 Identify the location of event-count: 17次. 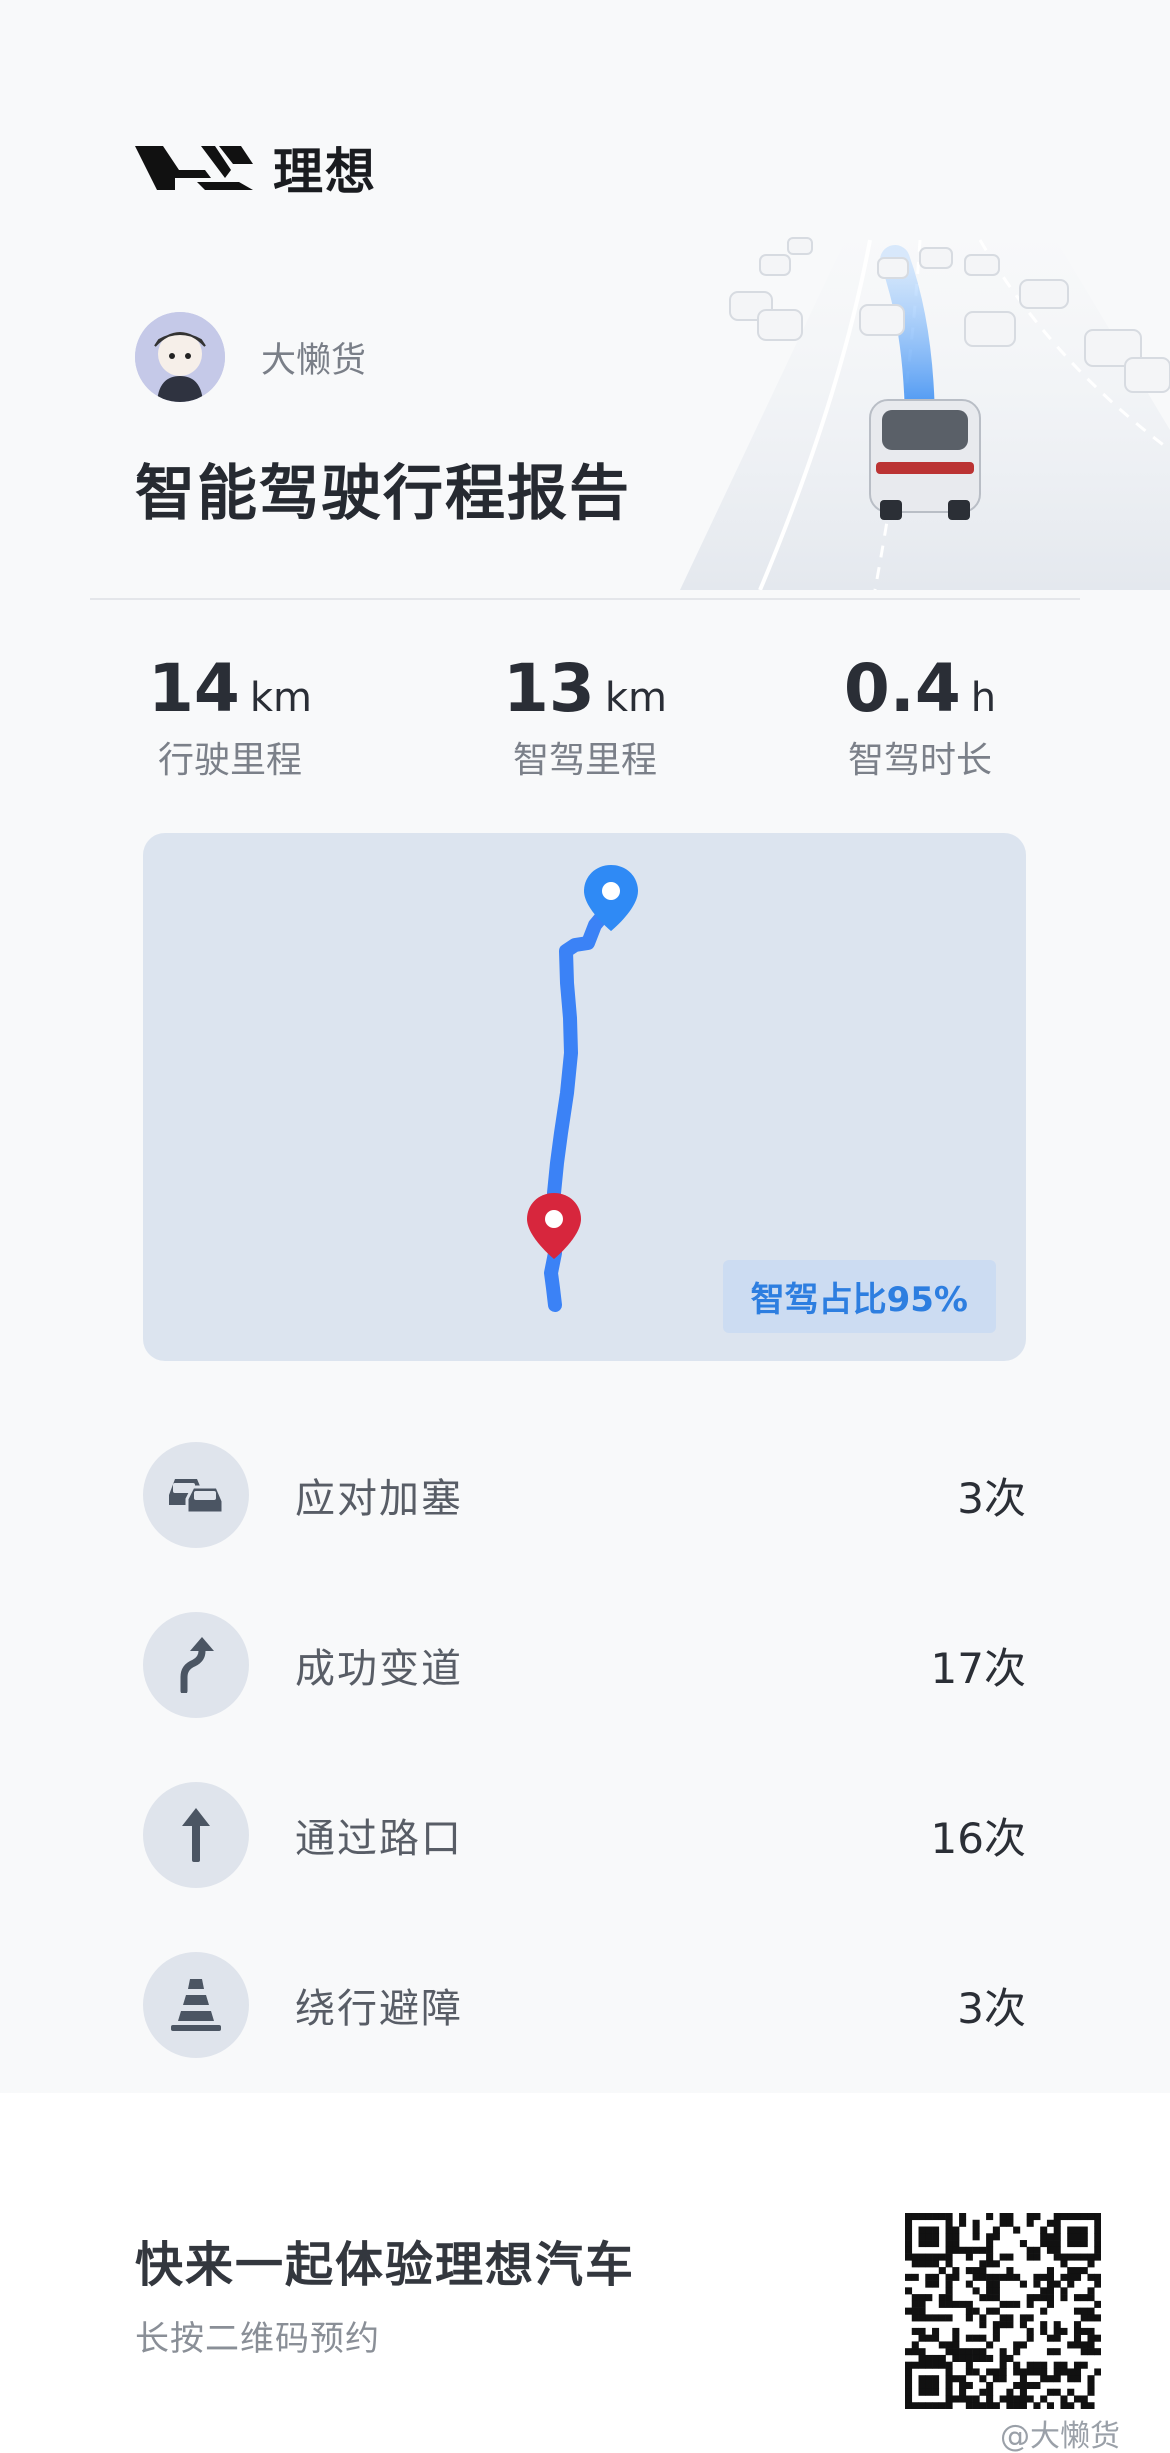
(978, 1668).